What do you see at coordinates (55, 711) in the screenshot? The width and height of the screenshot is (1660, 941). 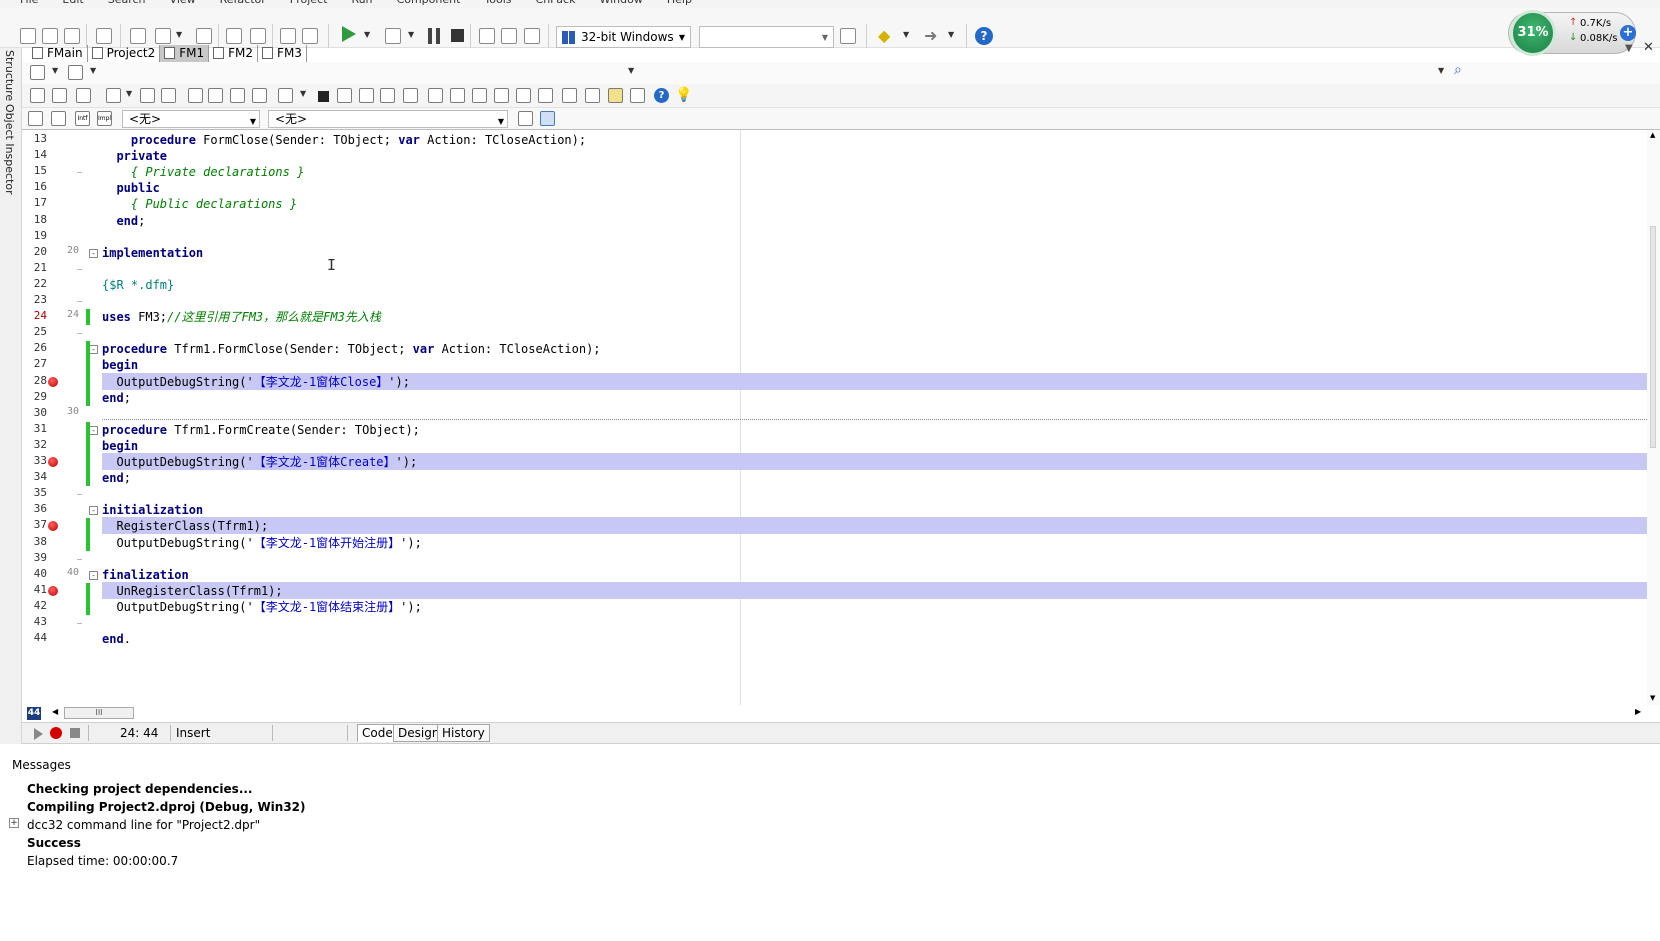 I see `scroll-left-icon: ◀` at bounding box center [55, 711].